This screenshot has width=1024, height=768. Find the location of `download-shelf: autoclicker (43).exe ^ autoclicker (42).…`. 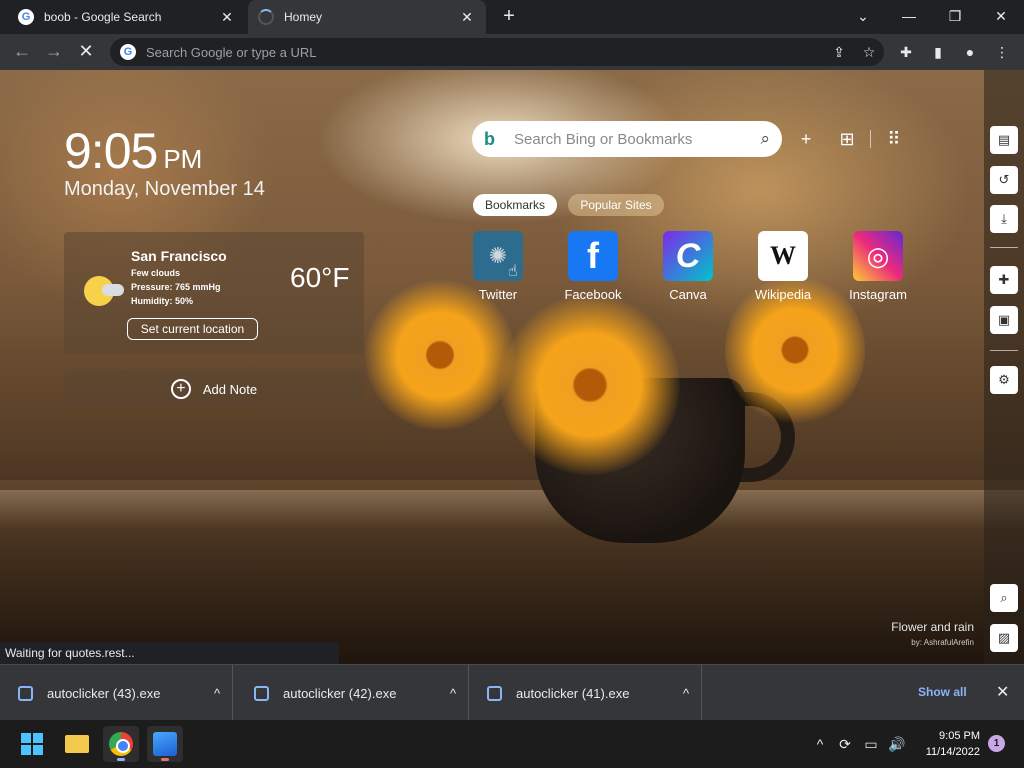

download-shelf: autoclicker (43).exe ^ autoclicker (42).… is located at coordinates (512, 692).